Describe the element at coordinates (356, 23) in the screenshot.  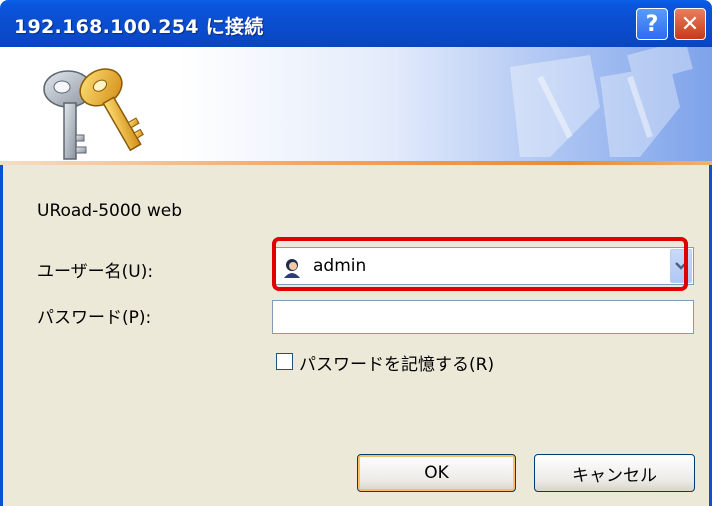
I see `title-bar: 192.168.100.254 に接続 ? ✕` at that location.